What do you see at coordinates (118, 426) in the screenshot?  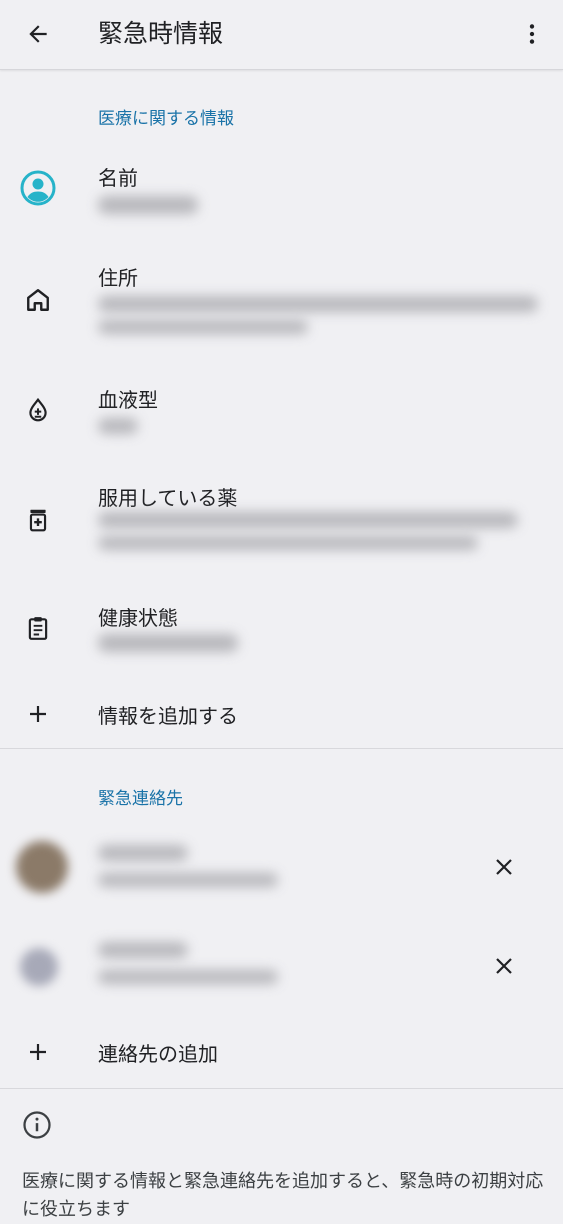 I see `blood-type-value-blurred` at bounding box center [118, 426].